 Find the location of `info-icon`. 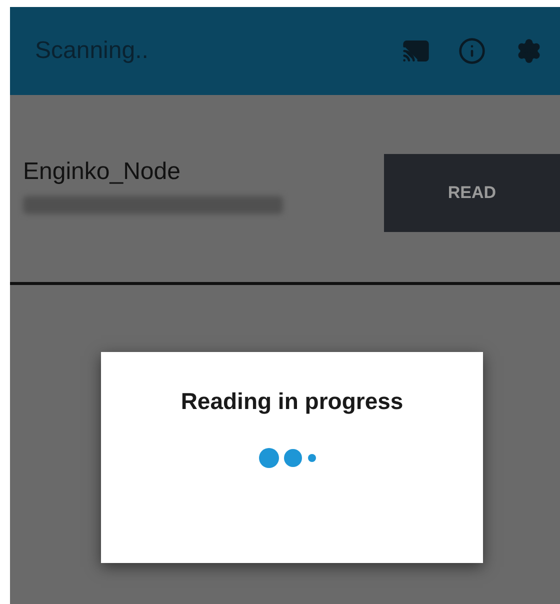

info-icon is located at coordinates (472, 51).